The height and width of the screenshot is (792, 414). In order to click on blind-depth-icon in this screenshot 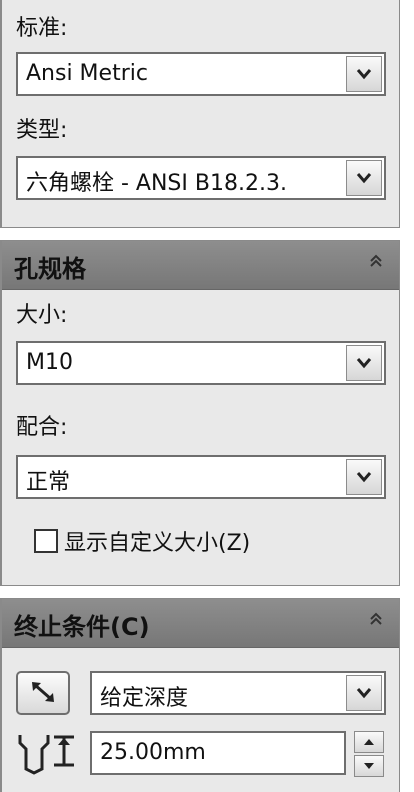, I will do `click(48, 754)`.